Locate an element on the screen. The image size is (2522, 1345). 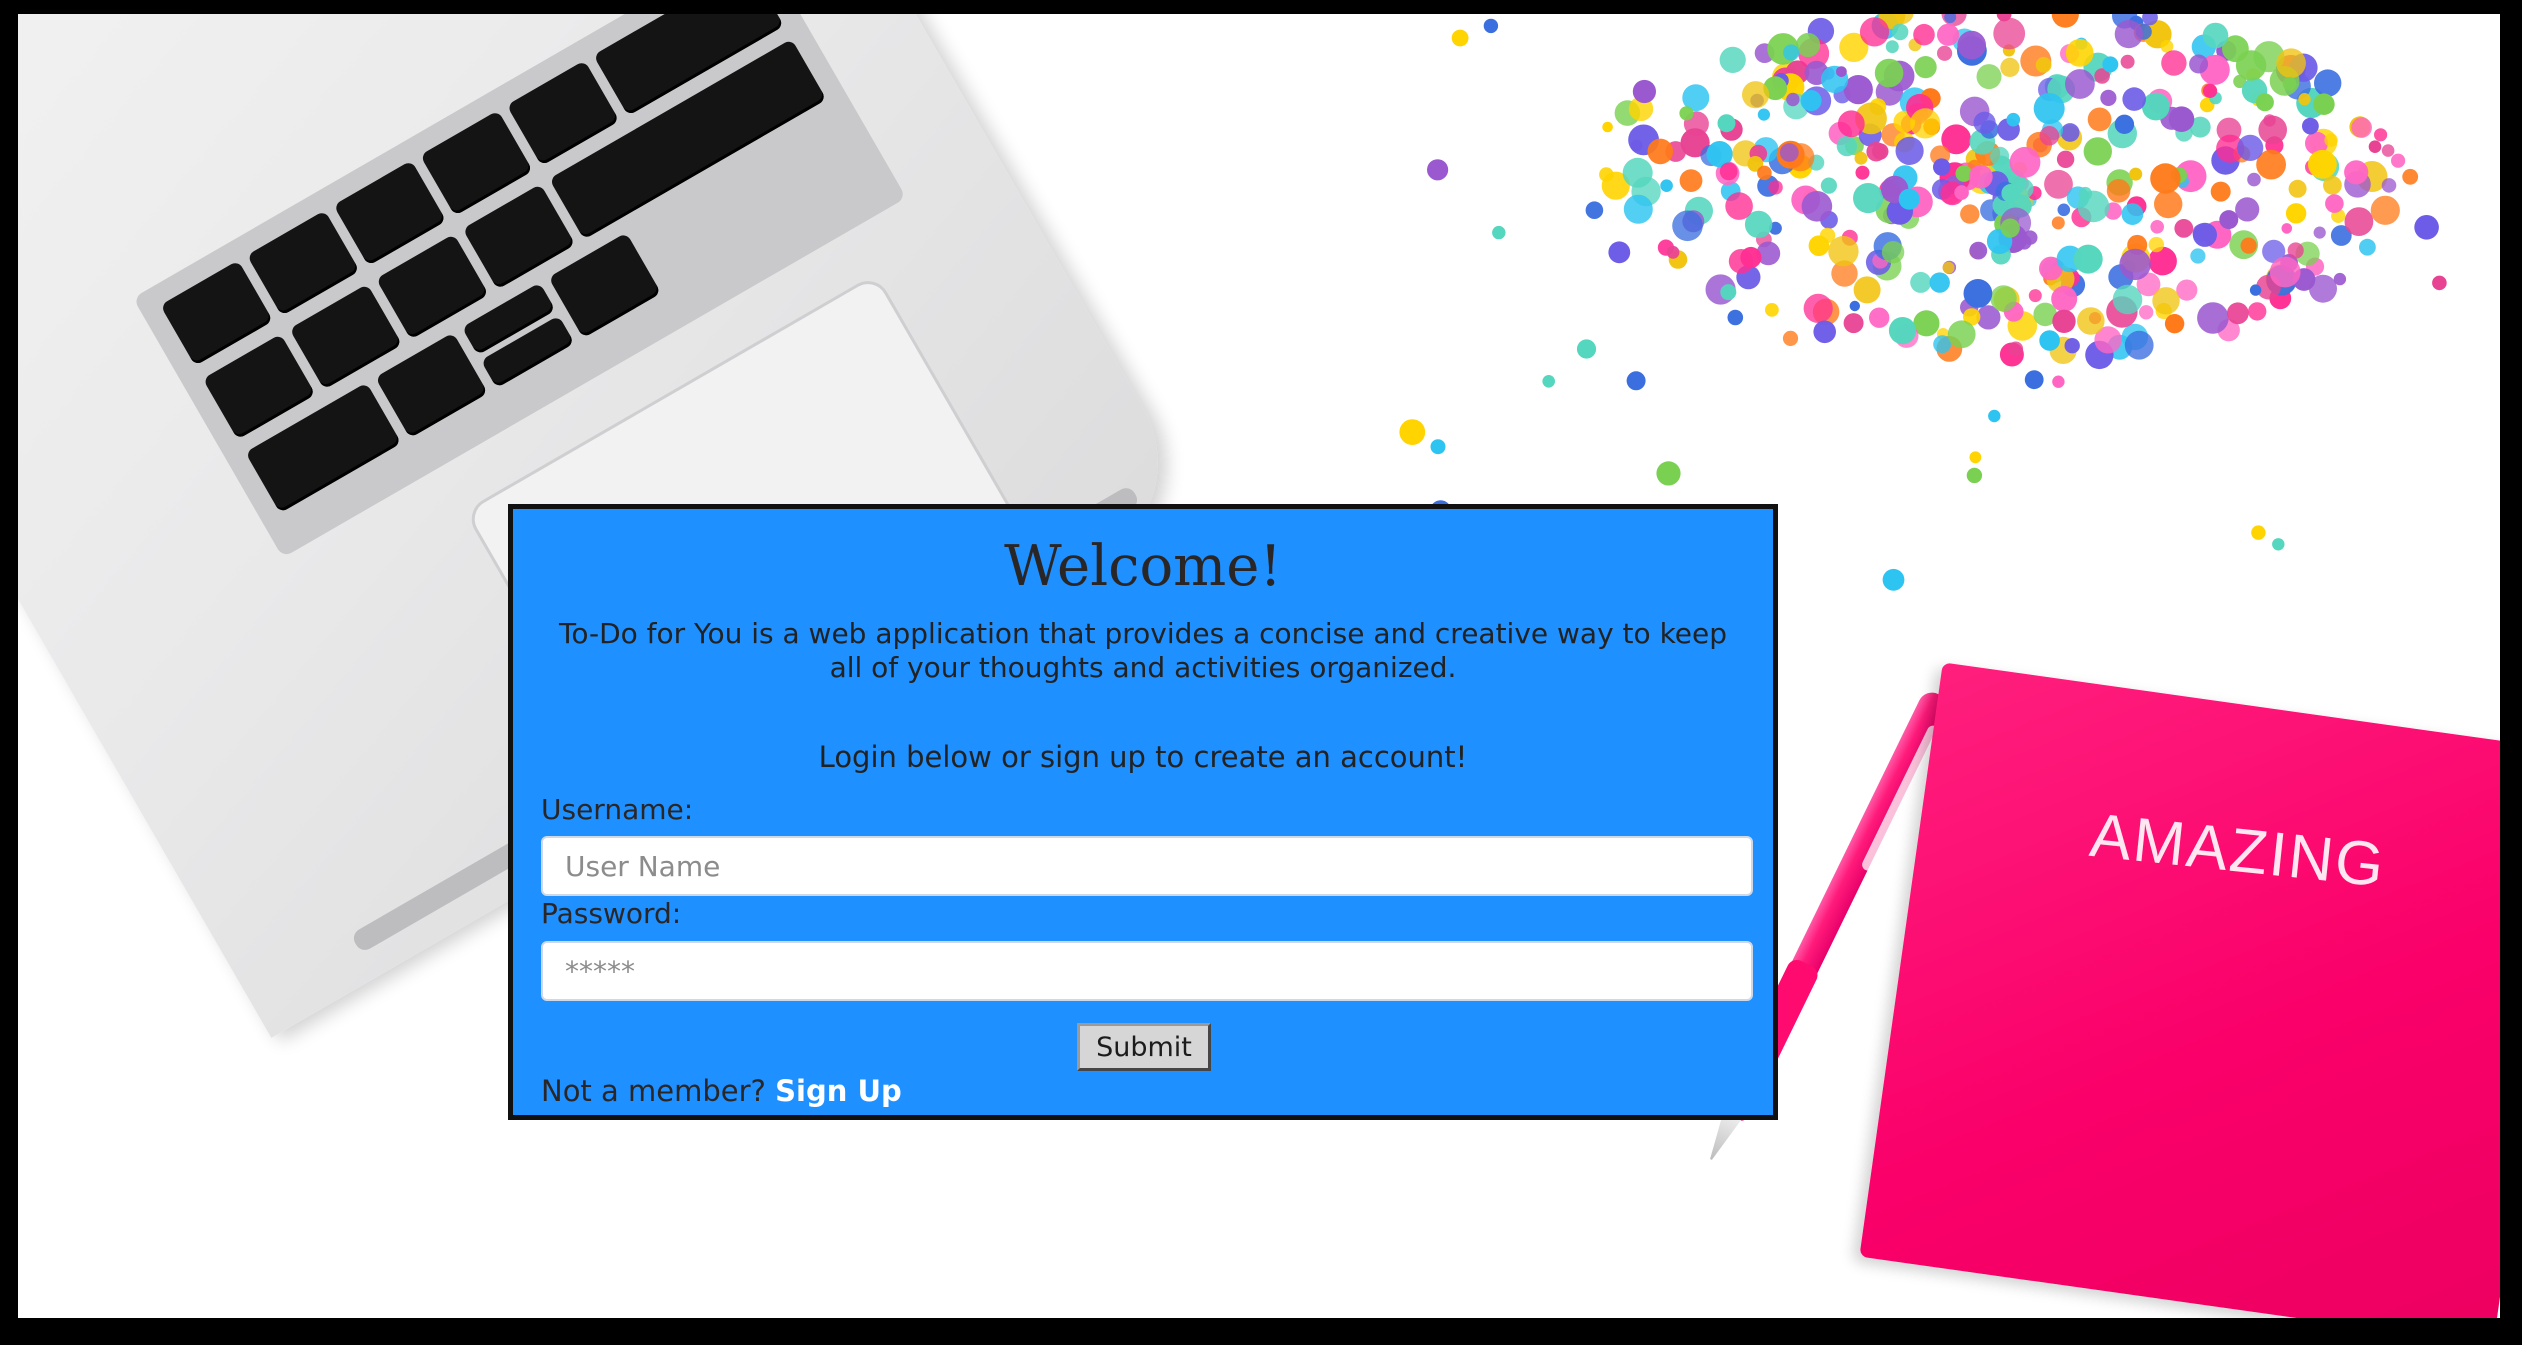
submit-button: Submit is located at coordinates (1144, 1047).